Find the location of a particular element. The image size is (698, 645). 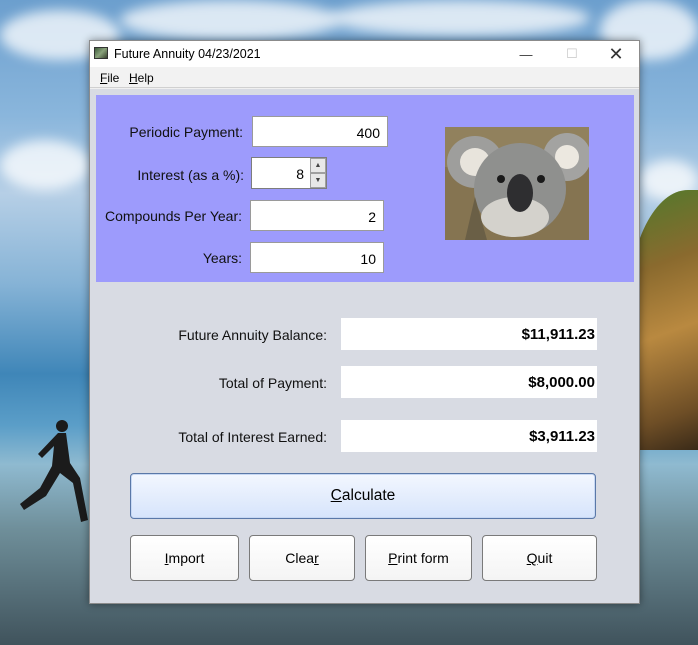

clear-mnemonic: r is located at coordinates (316, 558).